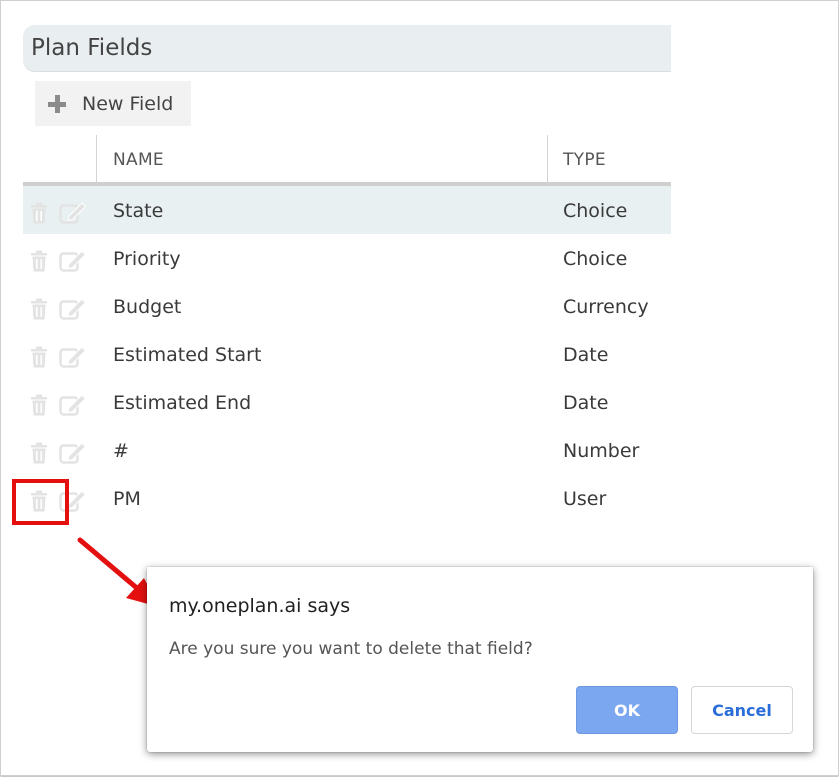 The height and width of the screenshot is (777, 839). I want to click on table-row: Estimated End Date, so click(347, 402).